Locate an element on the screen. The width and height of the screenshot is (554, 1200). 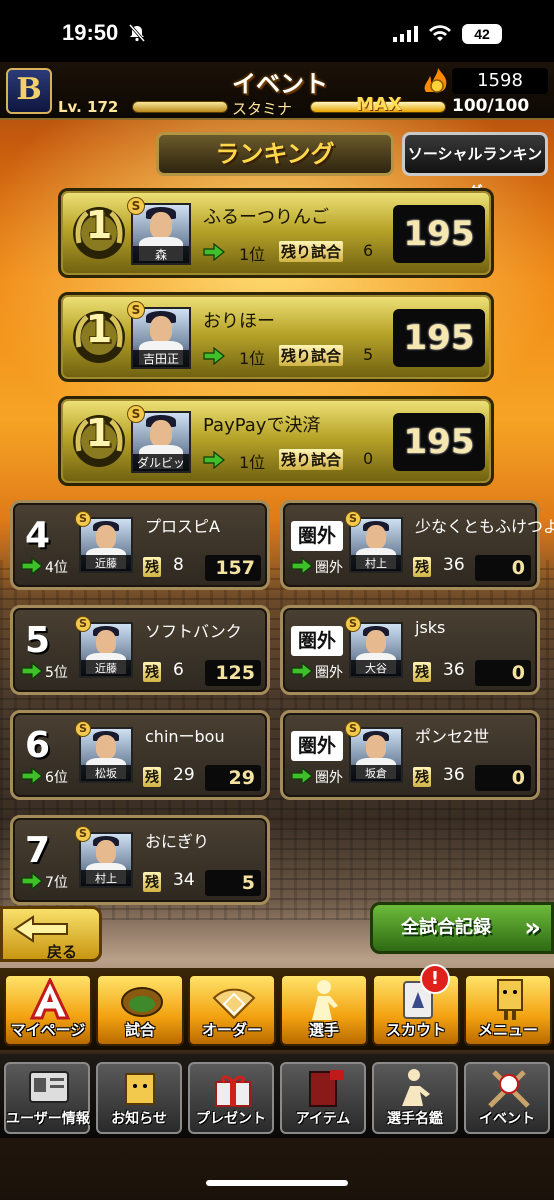
nav-field: オーダー is located at coordinates (232, 1010).